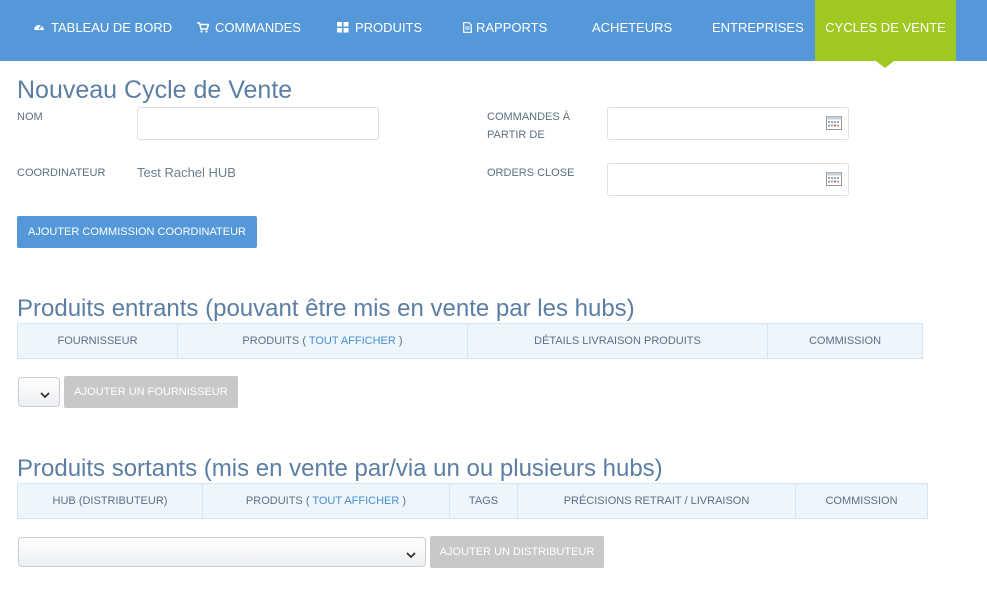 The image size is (987, 615). Describe the element at coordinates (203, 28) in the screenshot. I see `cart-icon` at that location.